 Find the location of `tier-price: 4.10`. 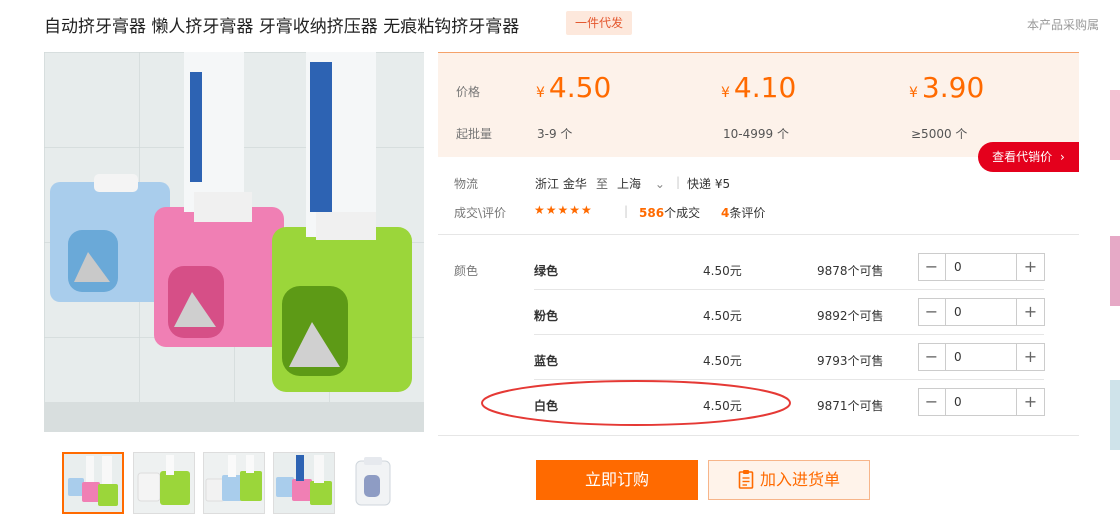

tier-price: 4.10 is located at coordinates (765, 87).